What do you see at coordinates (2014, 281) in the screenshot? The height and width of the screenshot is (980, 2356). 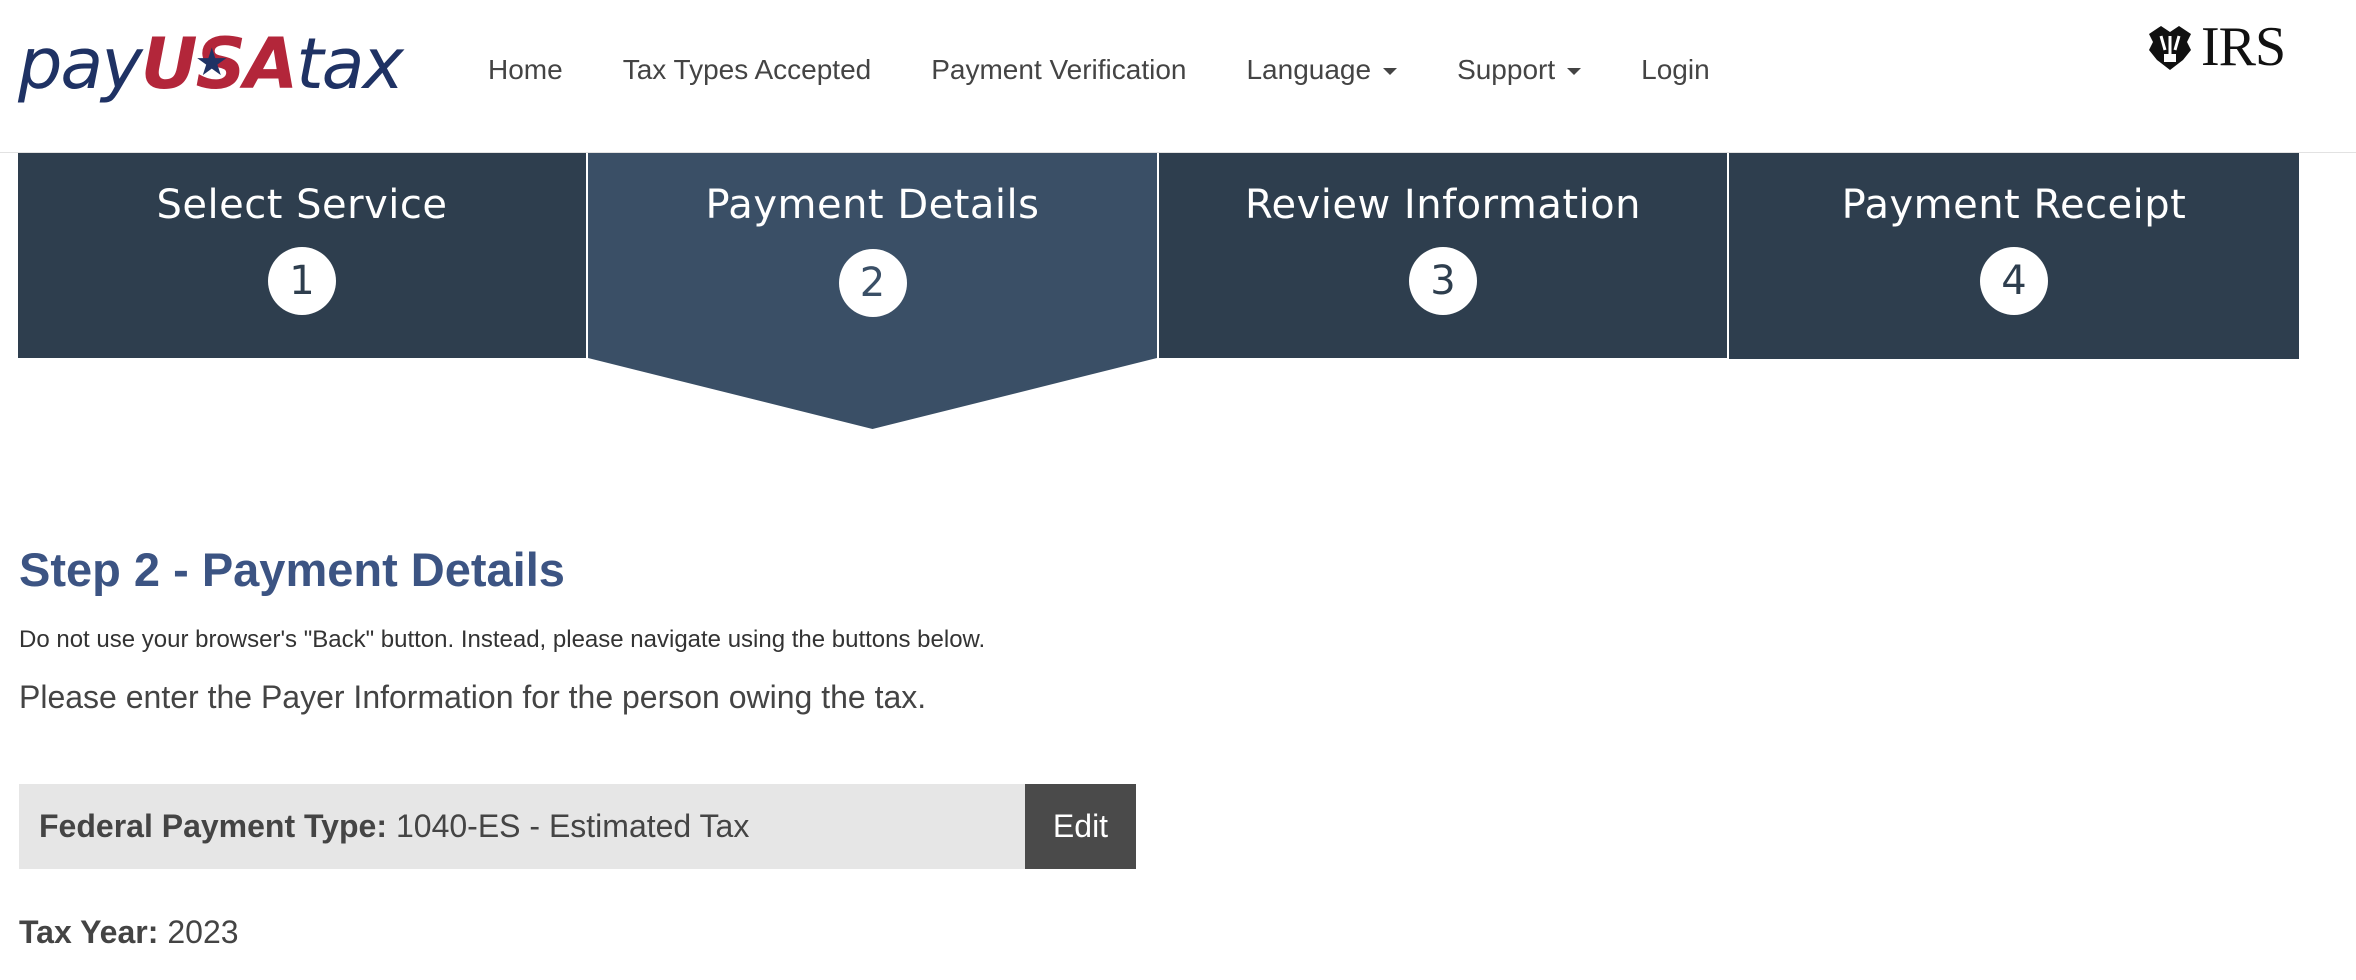 I see `step-number-badge: 4` at bounding box center [2014, 281].